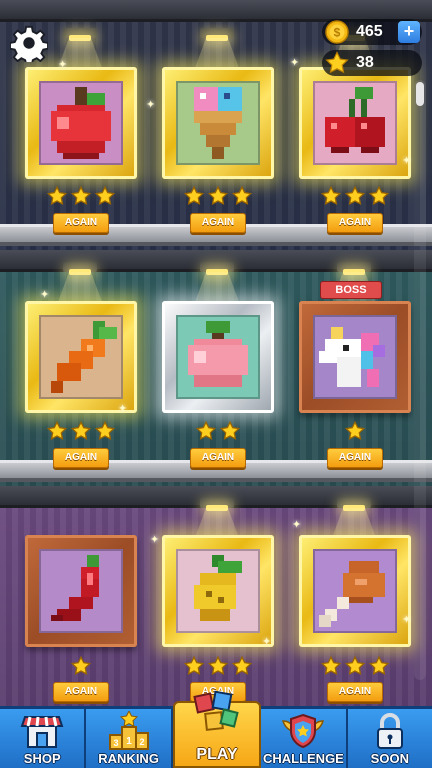  I want to click on artwork-carrot, so click(81, 357).